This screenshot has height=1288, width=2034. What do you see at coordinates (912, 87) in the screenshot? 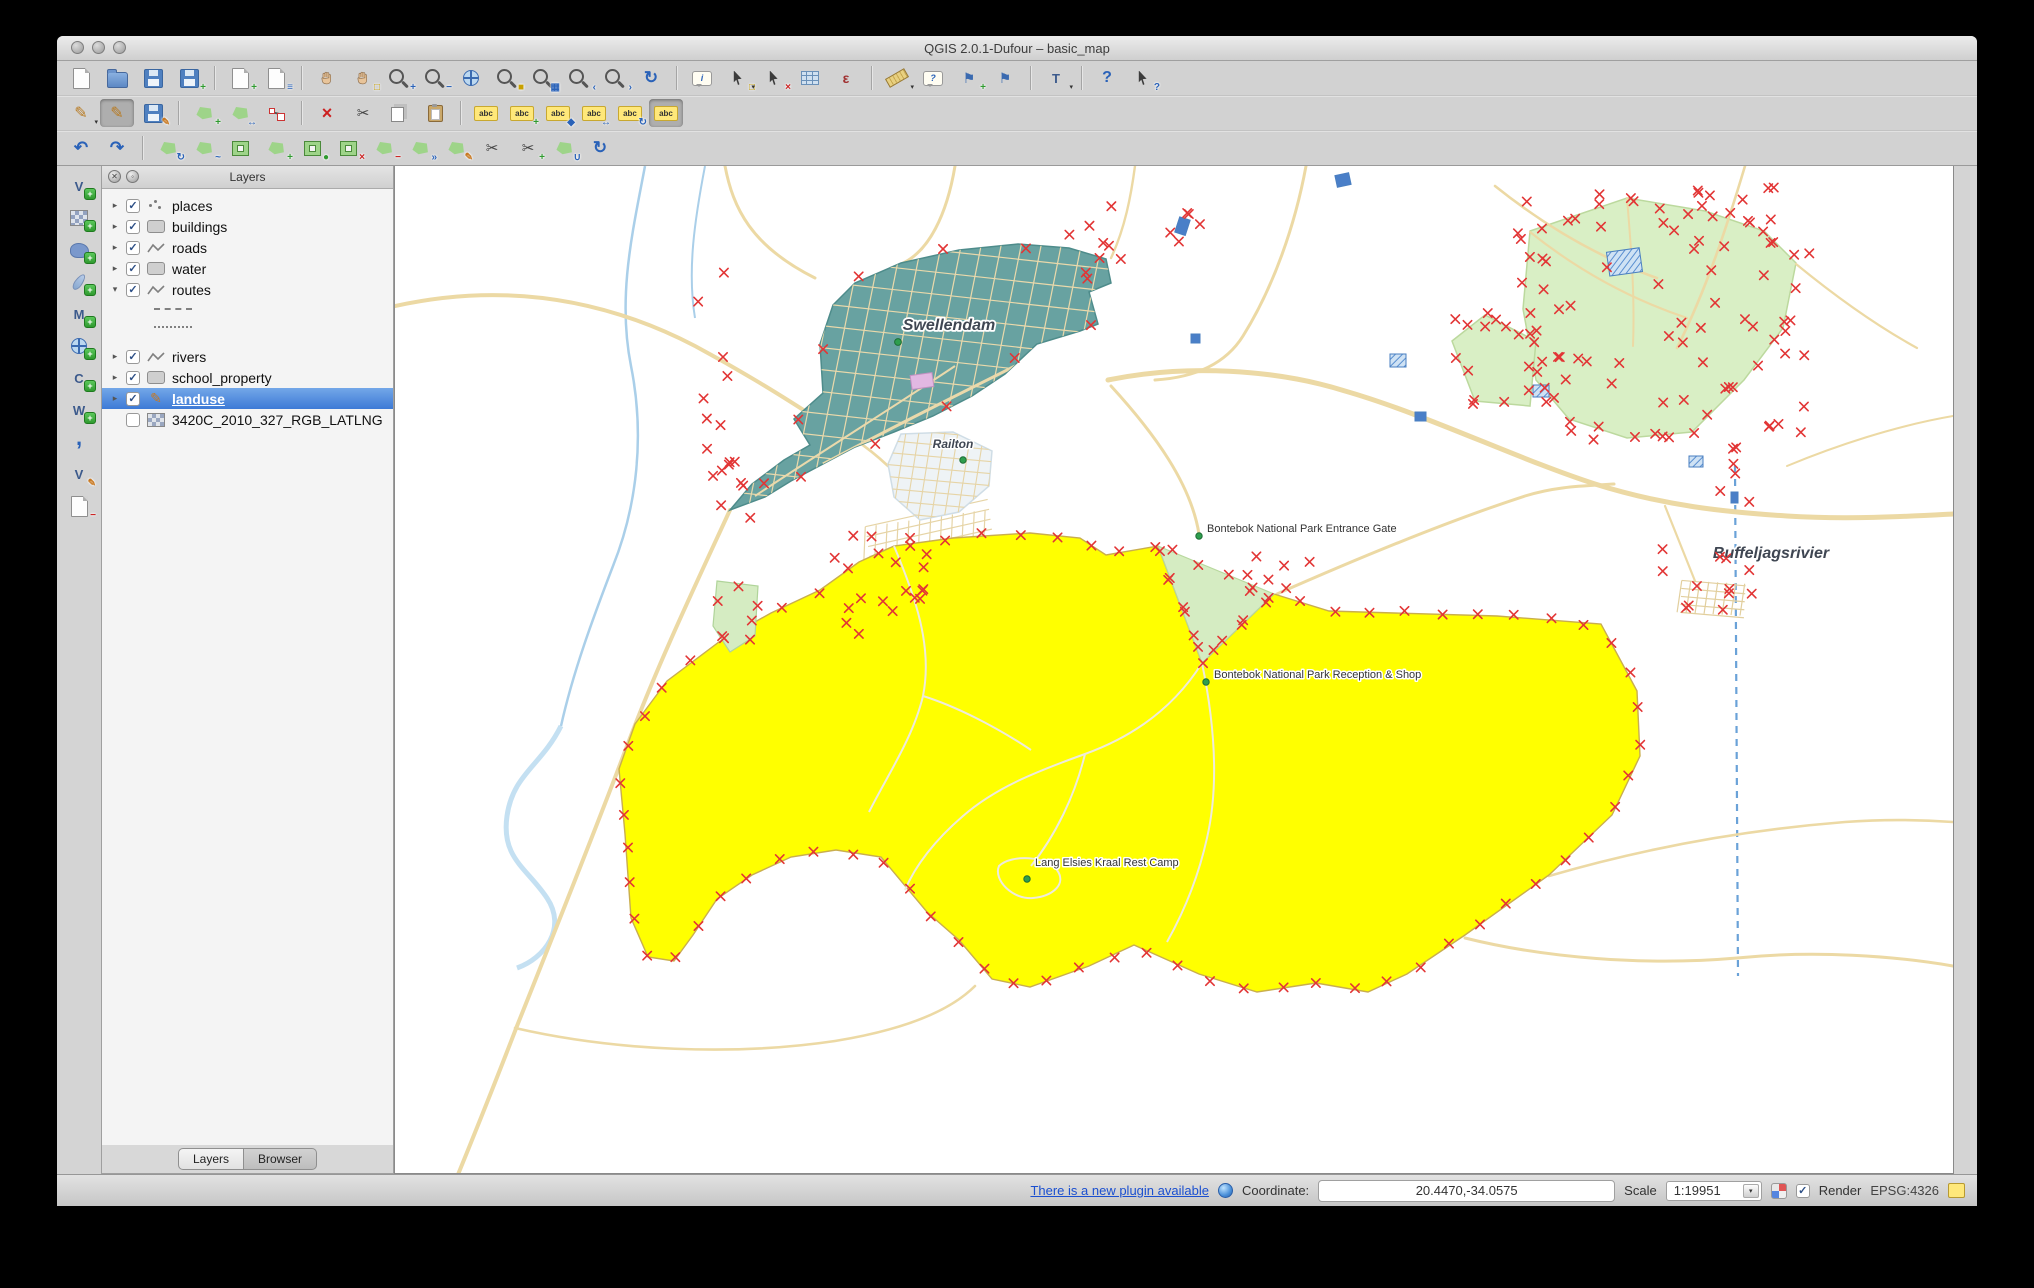
I see `measure-line-dropdown: ▾` at bounding box center [912, 87].